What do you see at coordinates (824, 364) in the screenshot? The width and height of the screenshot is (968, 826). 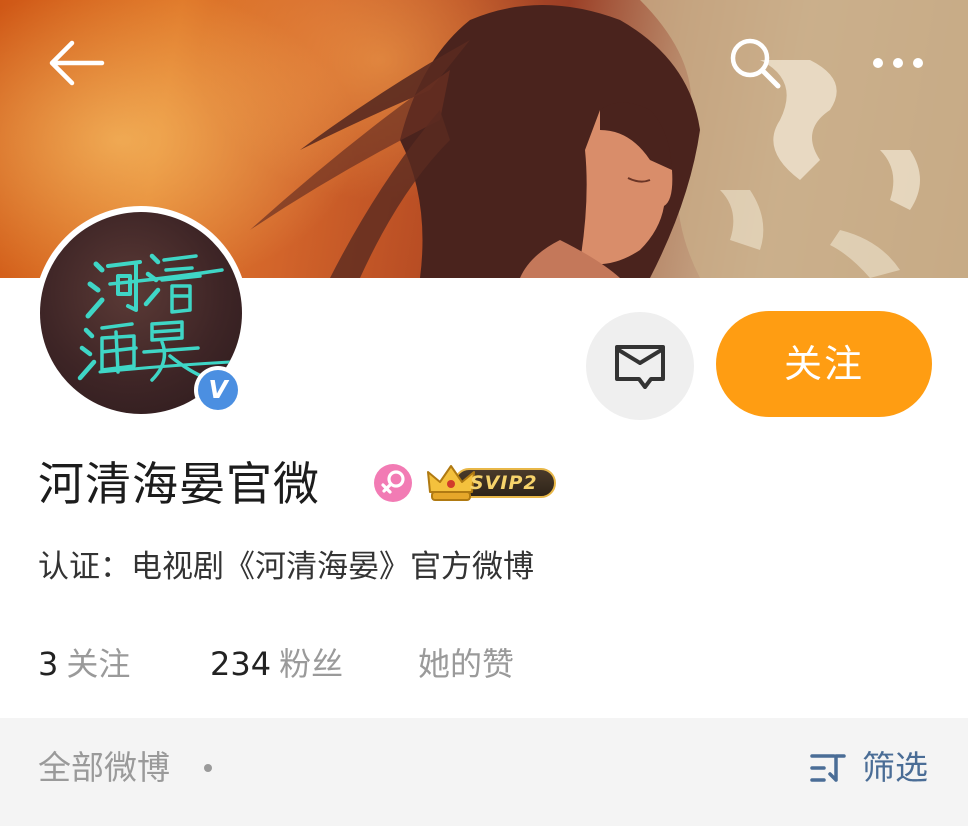 I see `follow-button: 关注` at bounding box center [824, 364].